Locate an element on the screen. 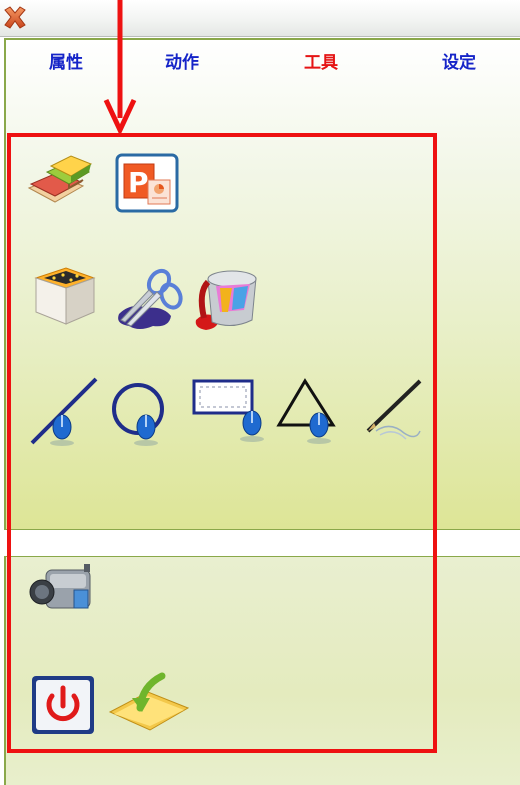 This screenshot has height=785, width=520. tab-bar: 属性 动作 工具 设定 is located at coordinates (260, 62).